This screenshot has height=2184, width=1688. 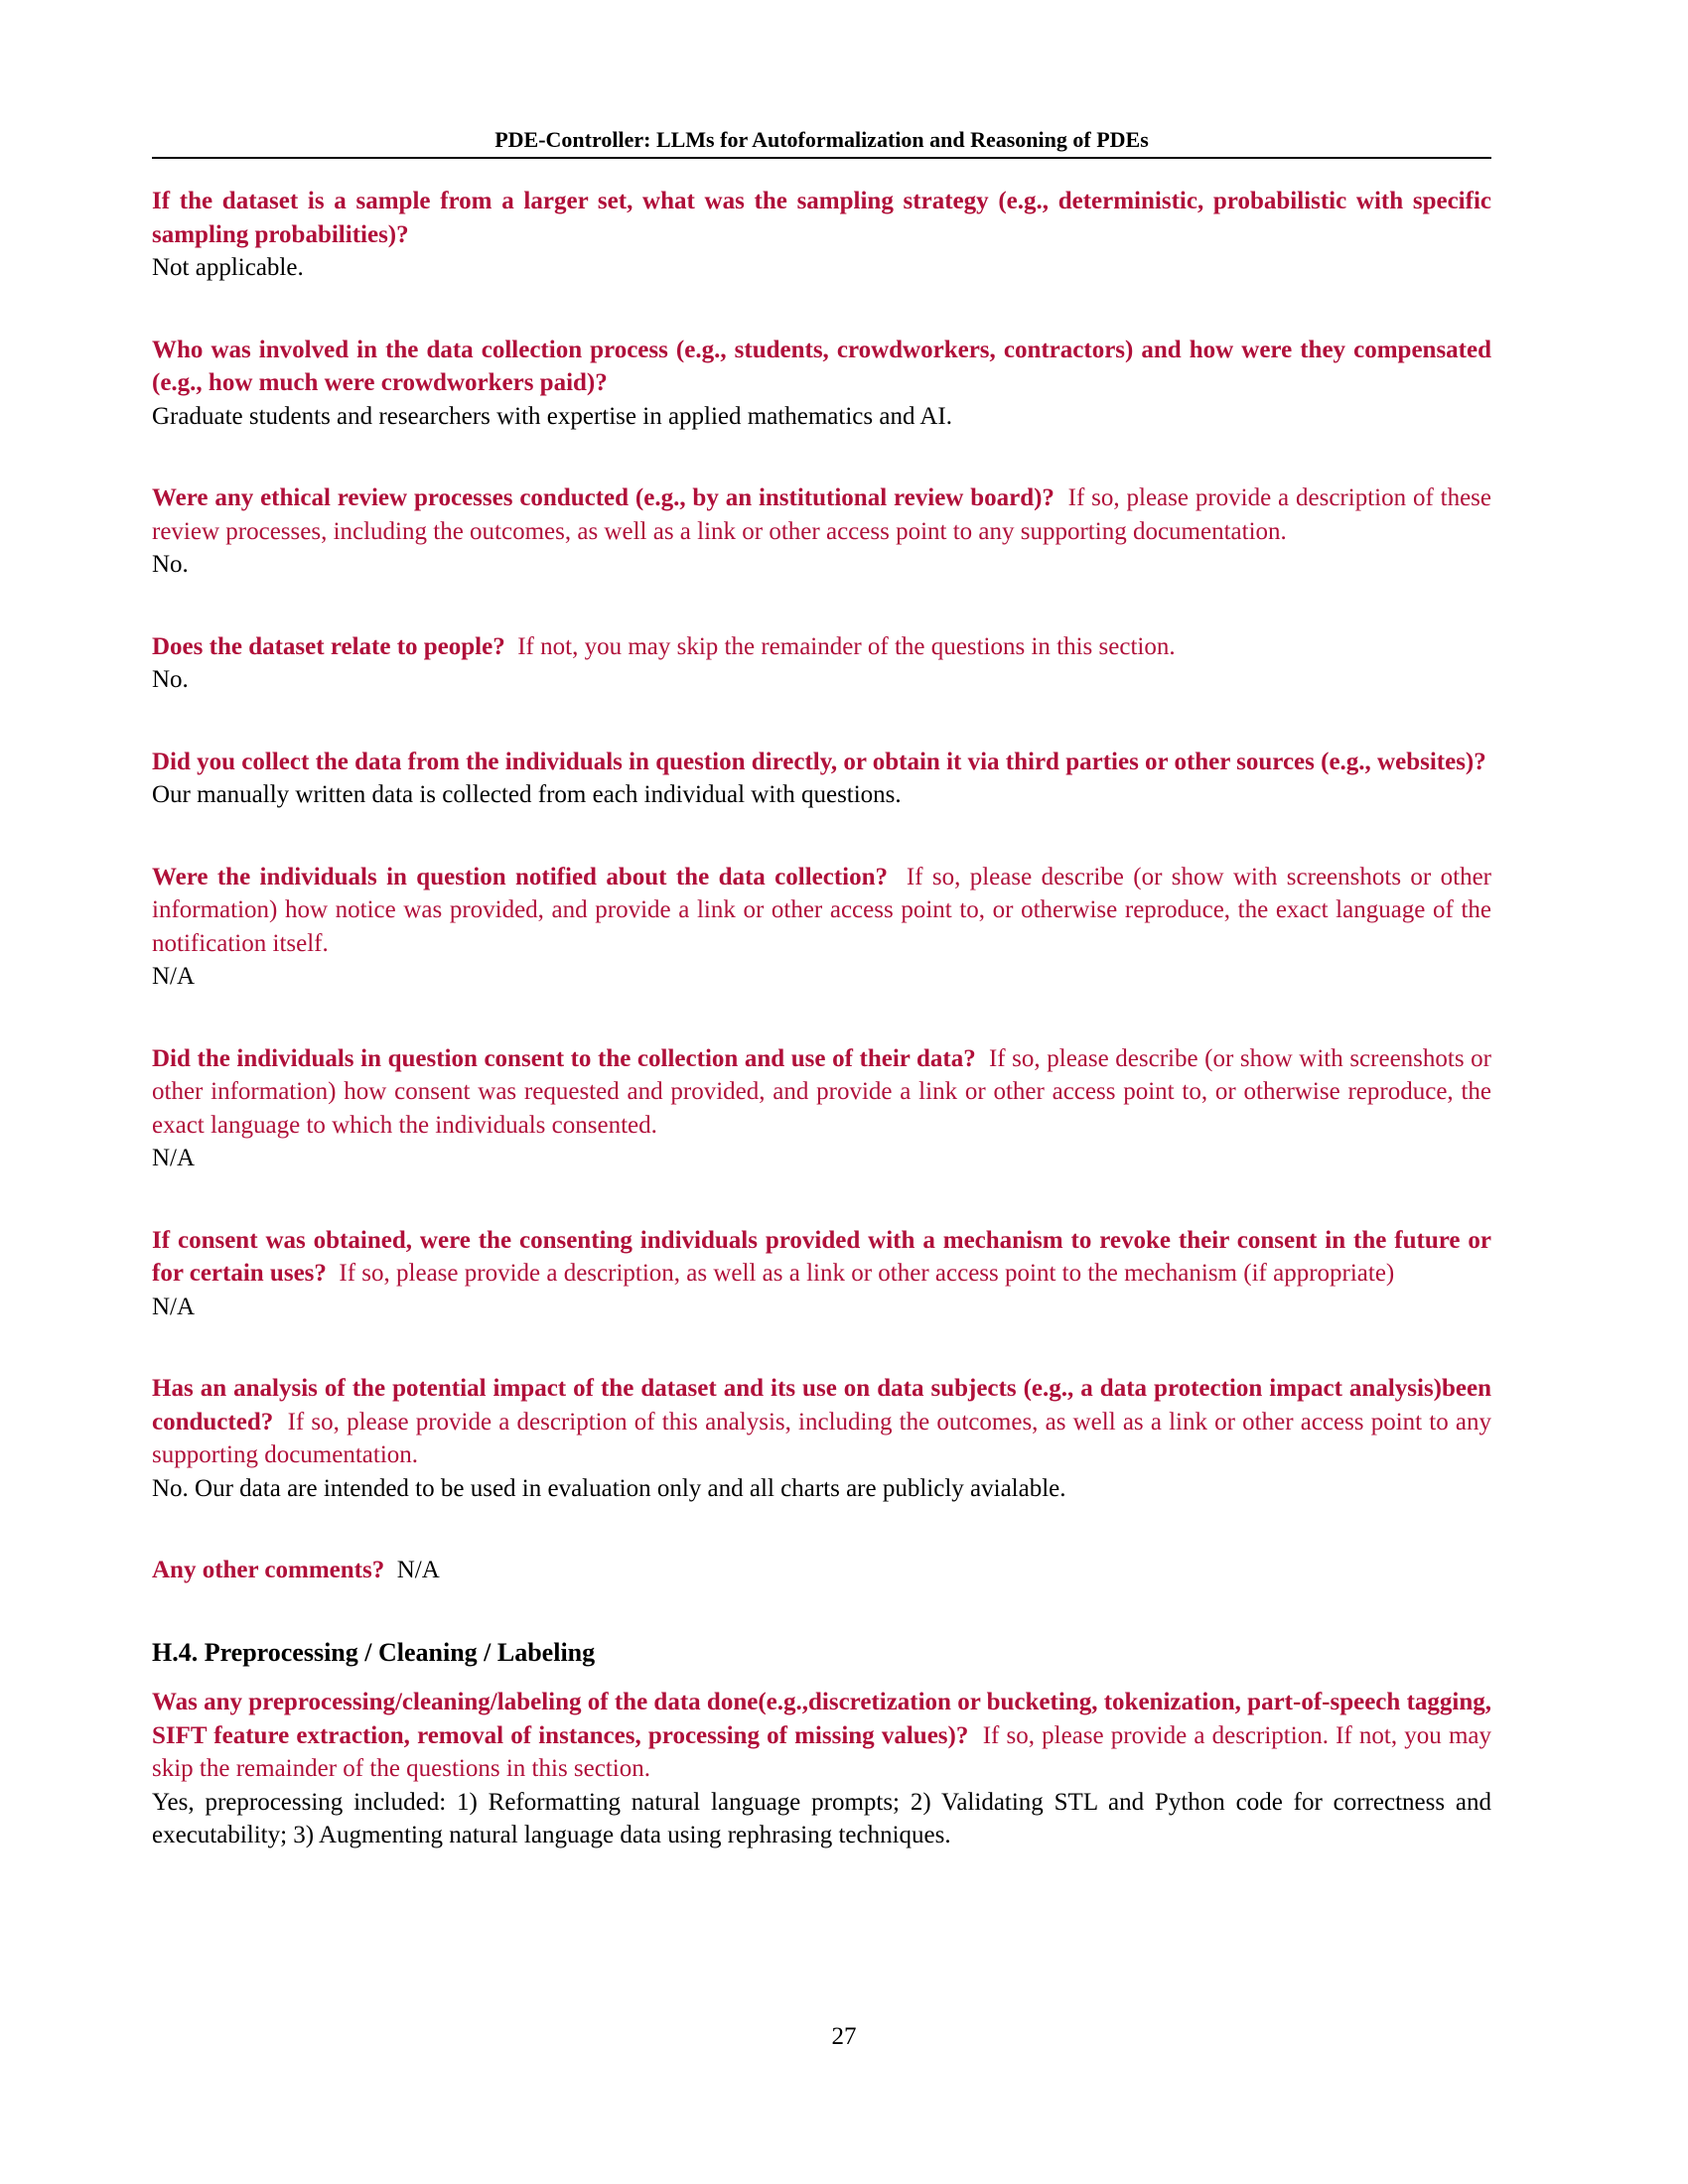 What do you see at coordinates (821, 158) in the screenshot?
I see `header-rule` at bounding box center [821, 158].